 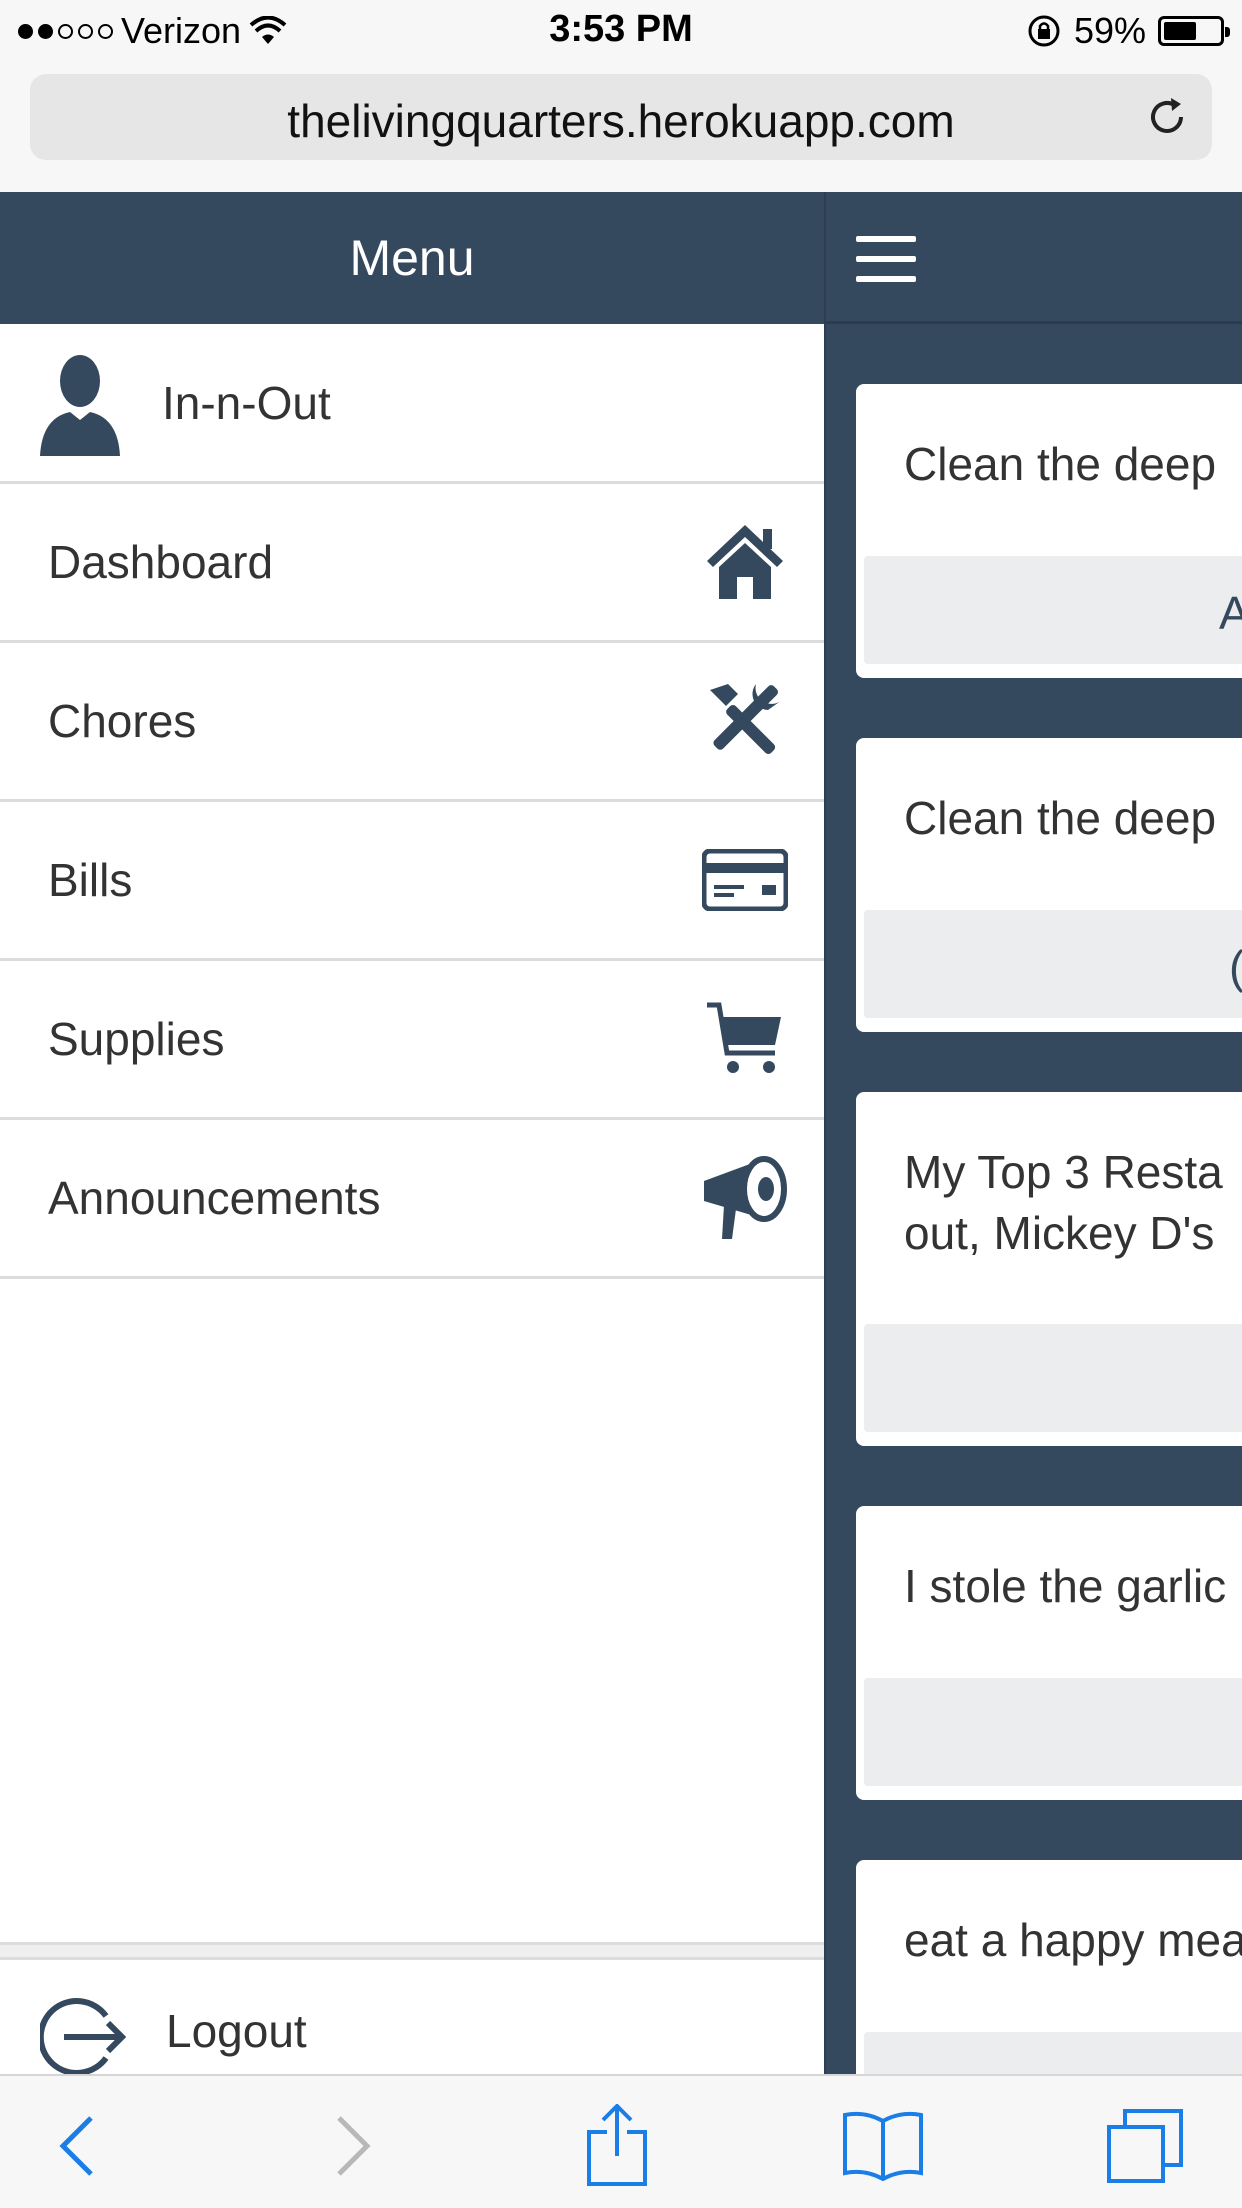 I want to click on back-button, so click(x=77, y=2146).